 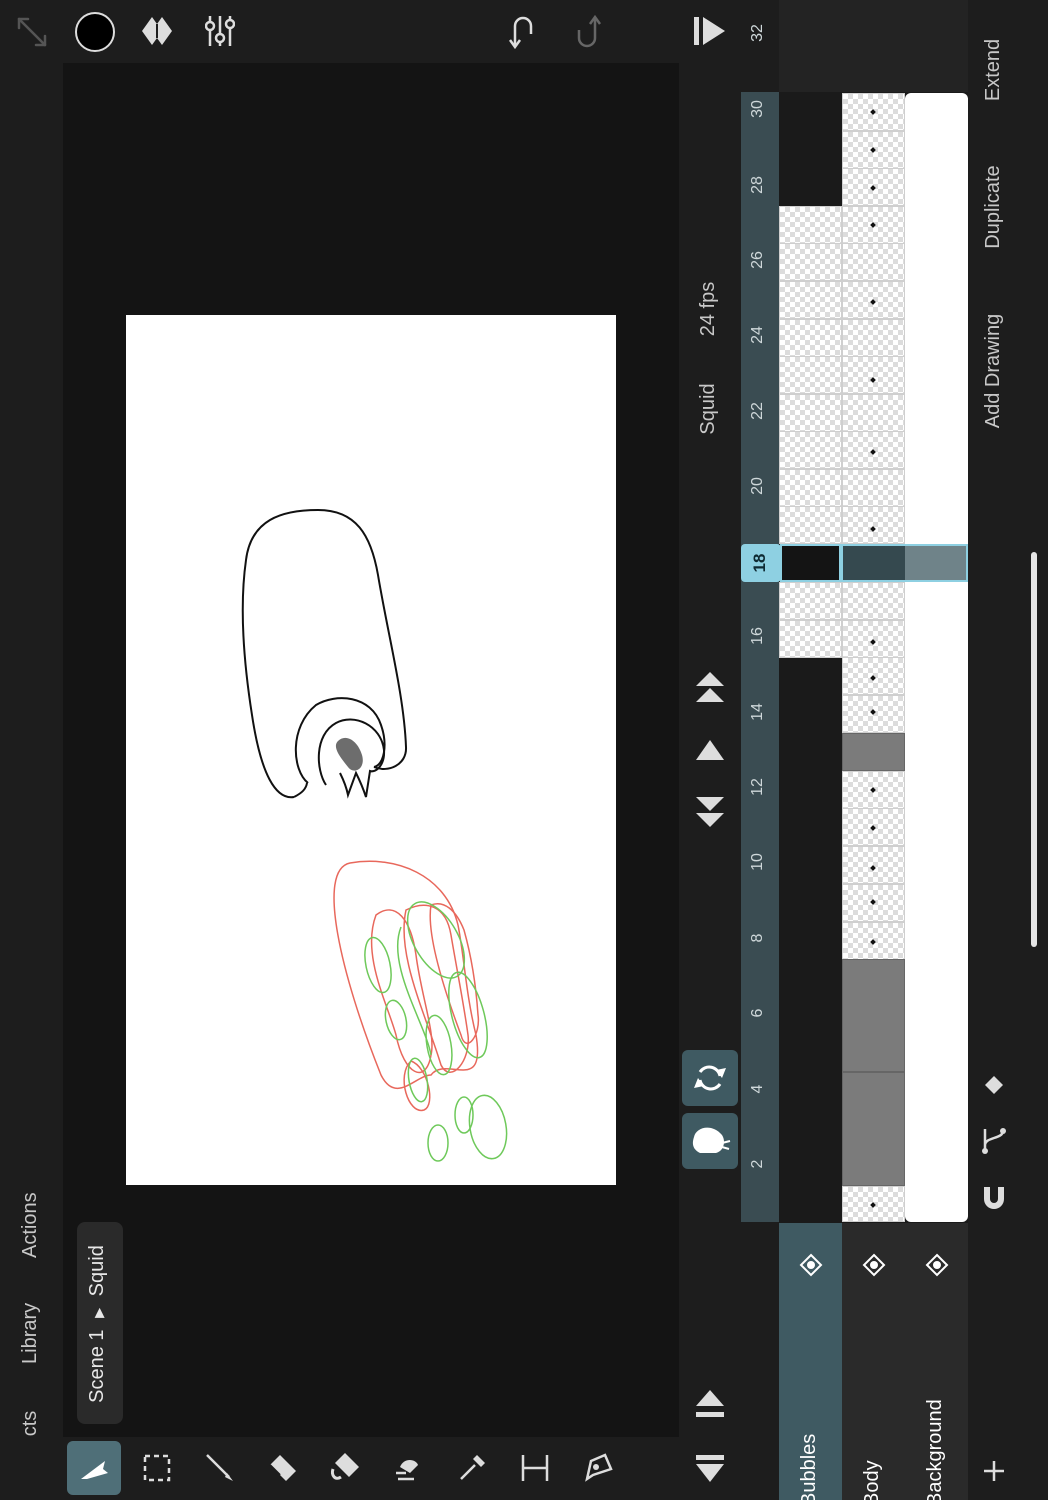 What do you see at coordinates (157, 31) in the screenshot?
I see `brush-shape-icon` at bounding box center [157, 31].